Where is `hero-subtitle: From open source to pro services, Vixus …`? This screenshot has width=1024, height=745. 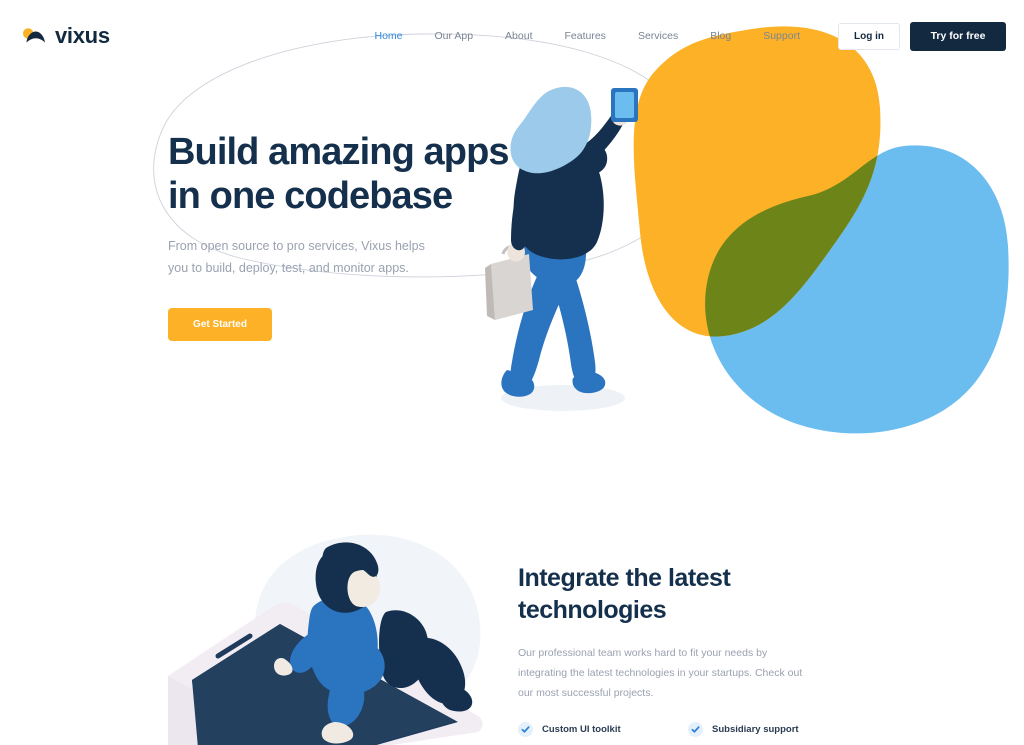
hero-subtitle: From open source to pro services, Vixus … is located at coordinates (296, 257).